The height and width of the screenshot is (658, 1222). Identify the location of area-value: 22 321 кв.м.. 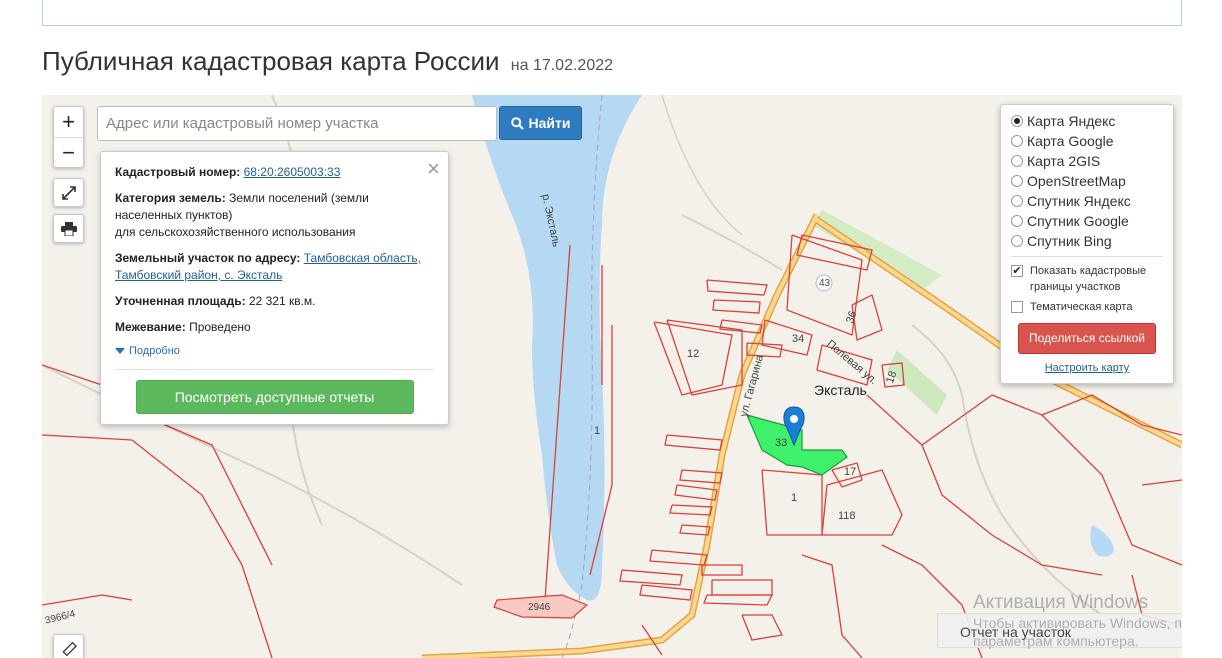
(282, 301).